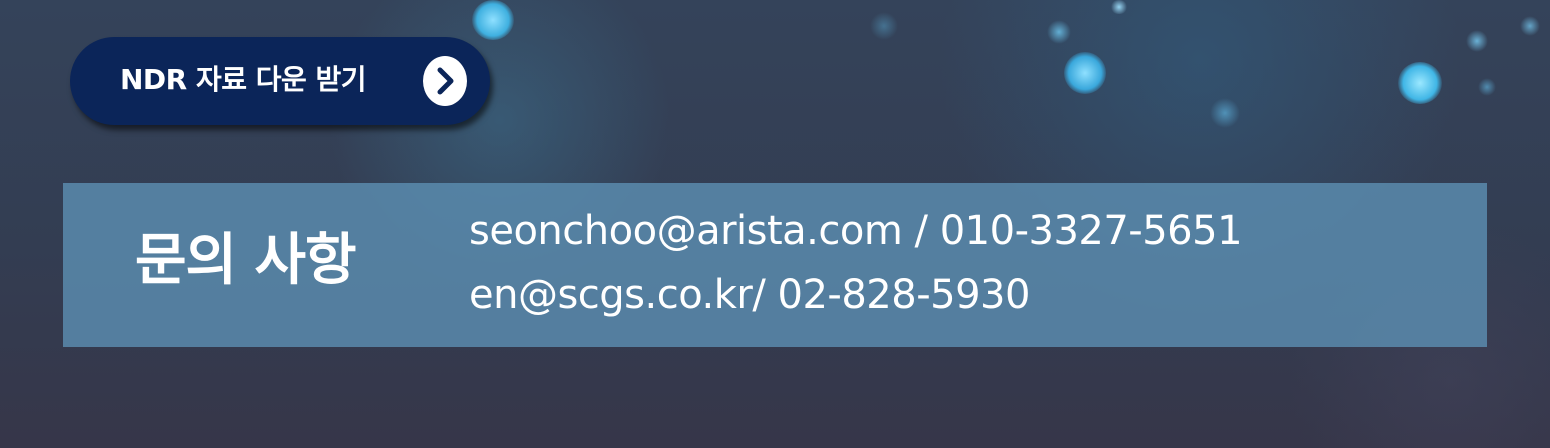 The width and height of the screenshot is (1550, 448). I want to click on chevron-right-icon, so click(445, 81).